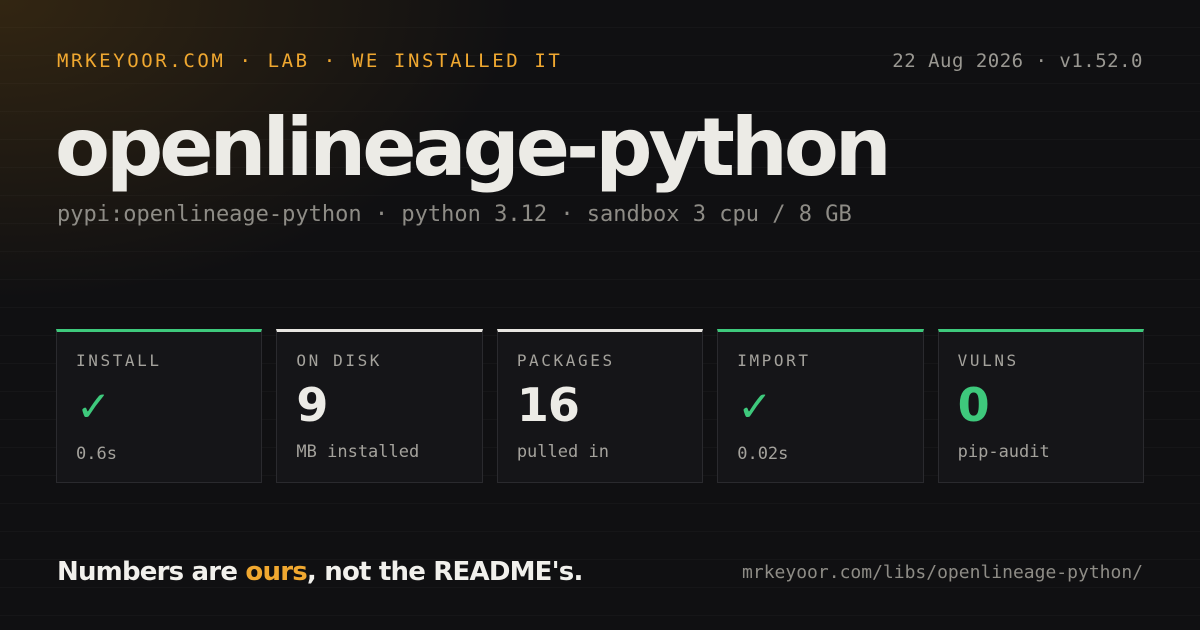 This screenshot has width=1200, height=630. I want to click on card-label: INSTALL, so click(119, 360).